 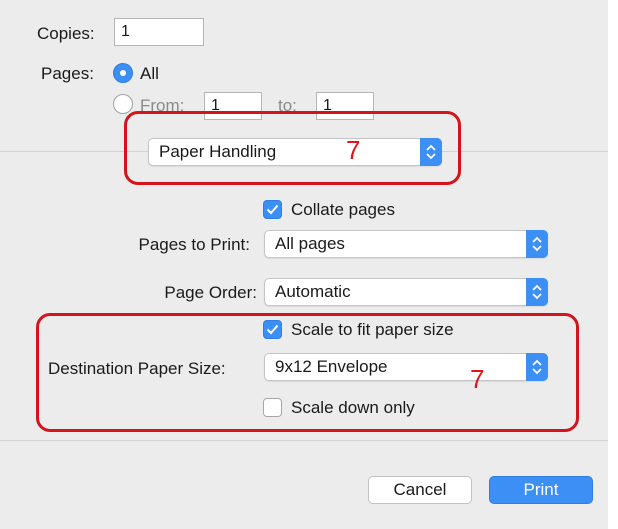 What do you see at coordinates (537, 244) in the screenshot?
I see `pages-to-print-stepper-icon` at bounding box center [537, 244].